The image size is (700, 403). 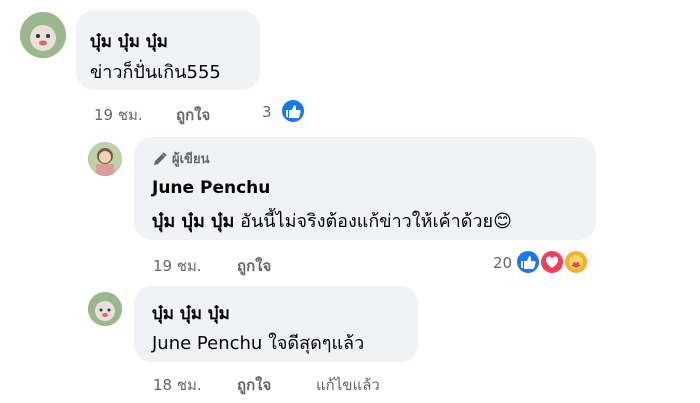 I want to click on comment-text: ข่าวก็ปั่นเกิน555, so click(x=155, y=72).